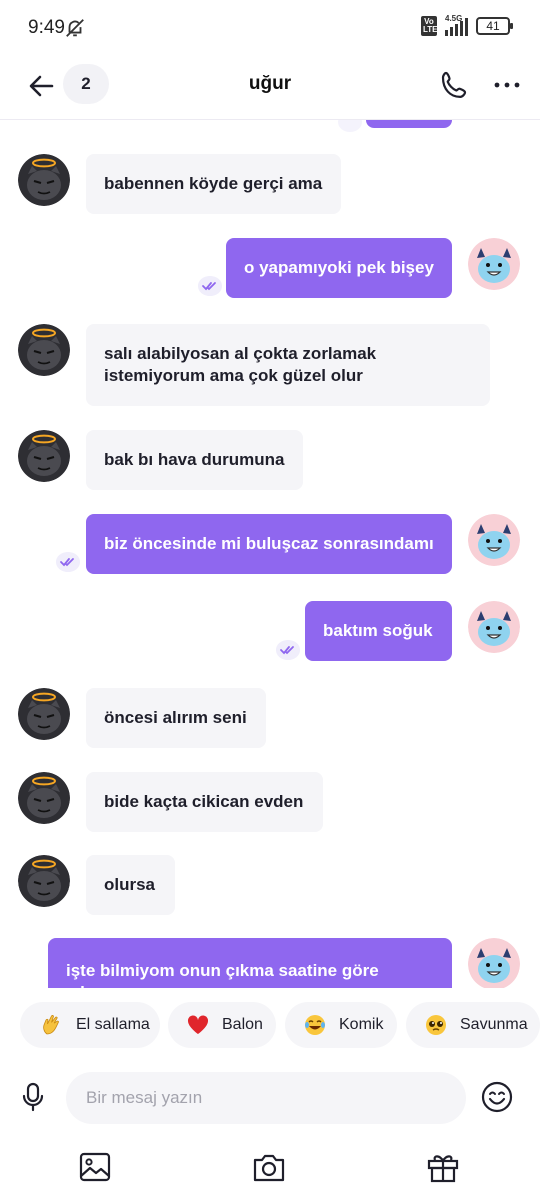  What do you see at coordinates (242, 1024) in the screenshot?
I see `reaction-label: Balon` at bounding box center [242, 1024].